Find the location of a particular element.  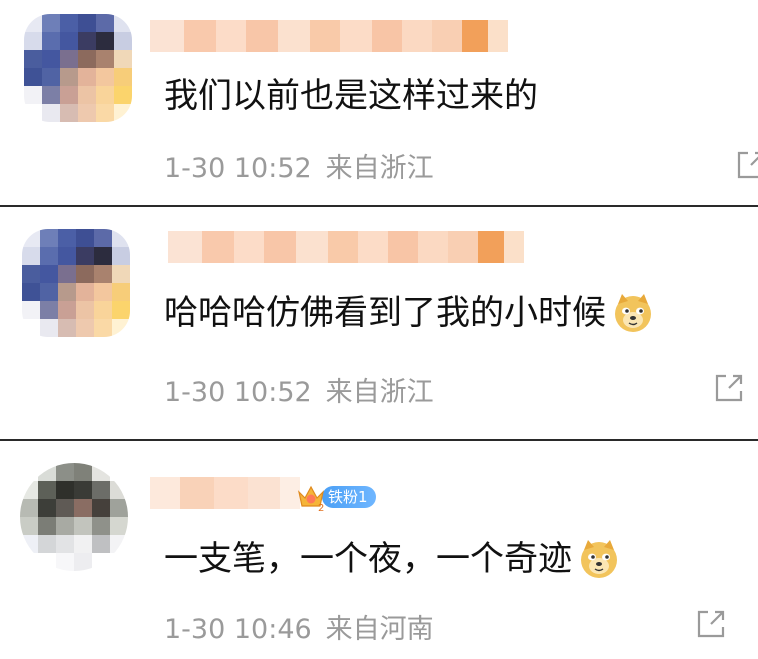

fan-badge: 2 铁粉1 is located at coordinates (336, 497).